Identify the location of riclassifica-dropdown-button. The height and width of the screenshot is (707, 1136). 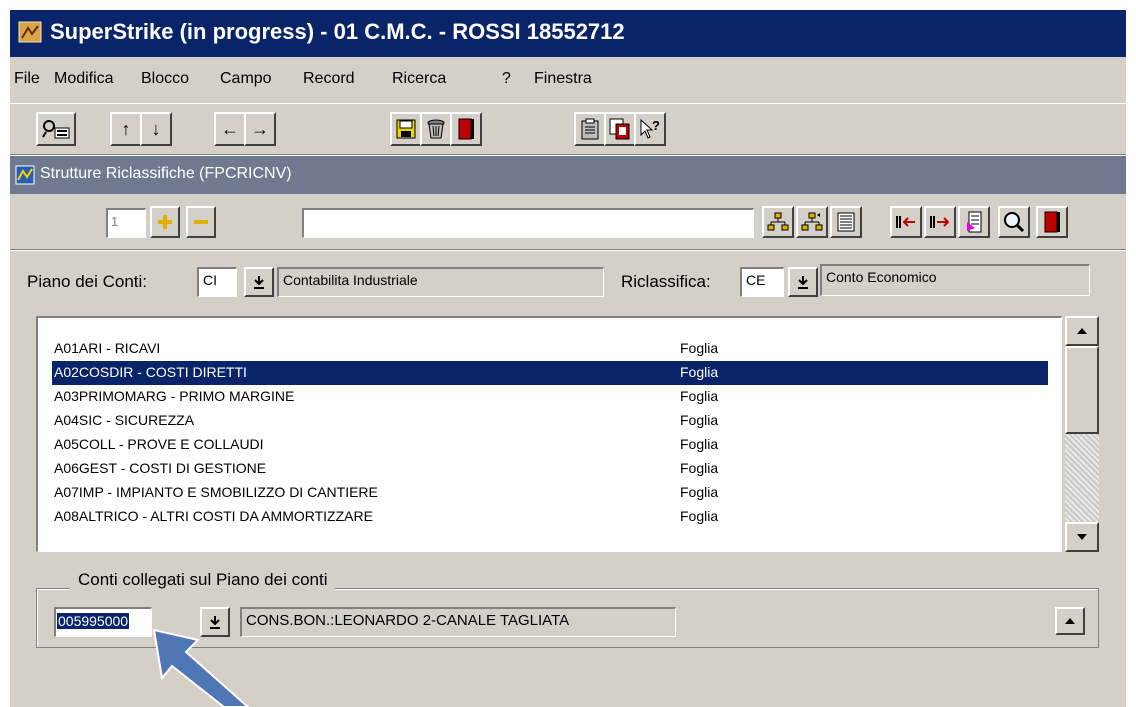
(803, 282).